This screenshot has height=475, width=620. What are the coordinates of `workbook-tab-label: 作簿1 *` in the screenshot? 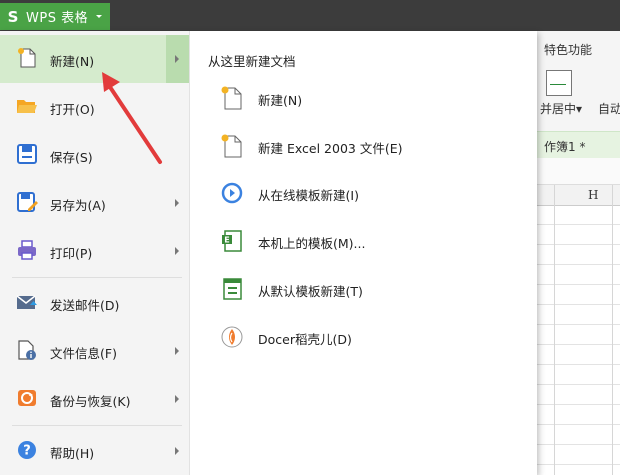 It's located at (565, 147).